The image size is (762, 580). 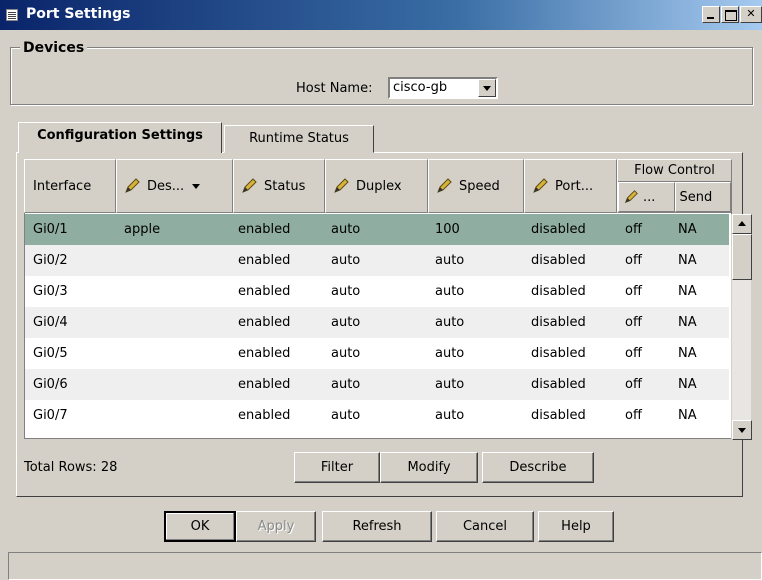 What do you see at coordinates (742, 430) in the screenshot?
I see `scroll-down-icon` at bounding box center [742, 430].